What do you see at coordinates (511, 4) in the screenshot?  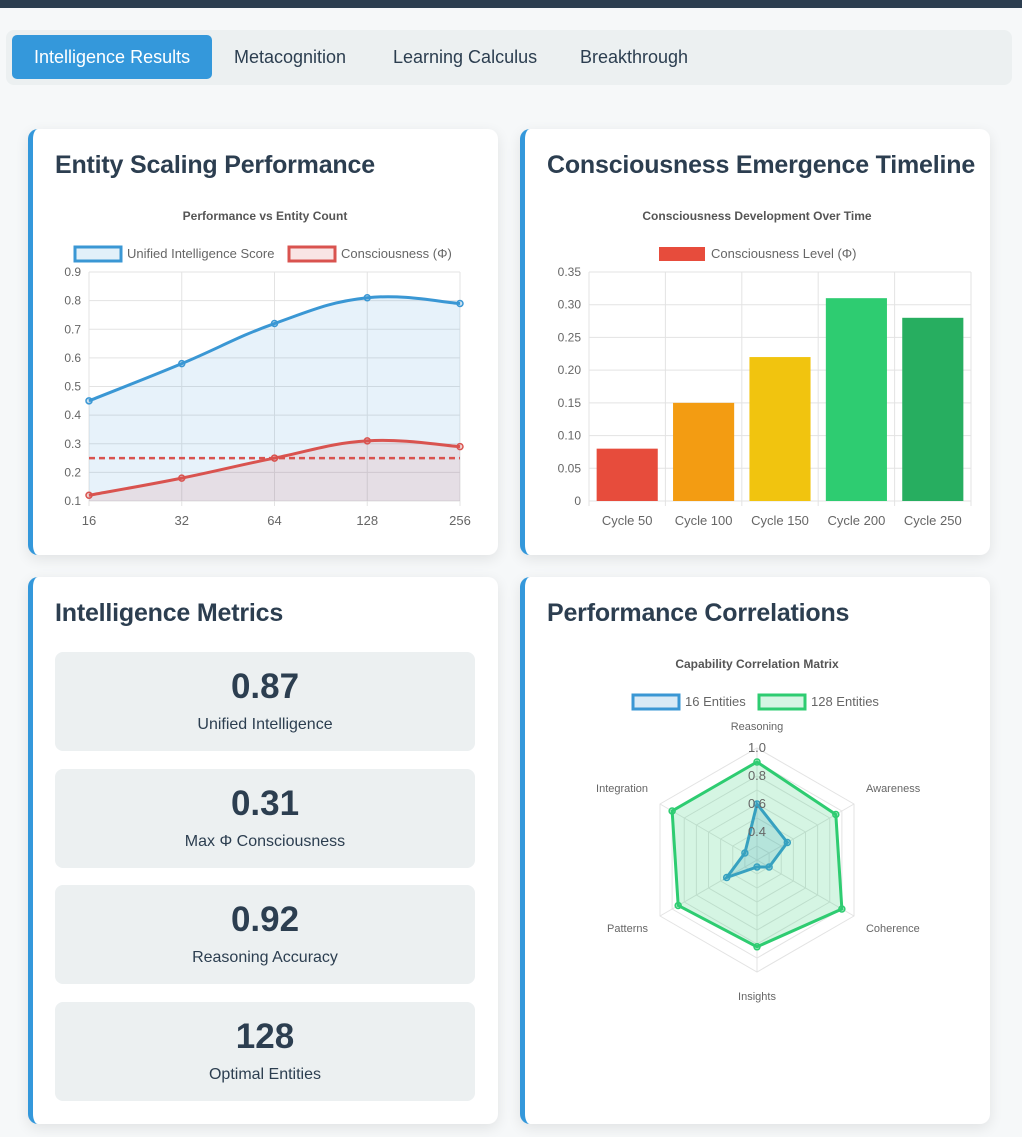 I see `top-bar` at bounding box center [511, 4].